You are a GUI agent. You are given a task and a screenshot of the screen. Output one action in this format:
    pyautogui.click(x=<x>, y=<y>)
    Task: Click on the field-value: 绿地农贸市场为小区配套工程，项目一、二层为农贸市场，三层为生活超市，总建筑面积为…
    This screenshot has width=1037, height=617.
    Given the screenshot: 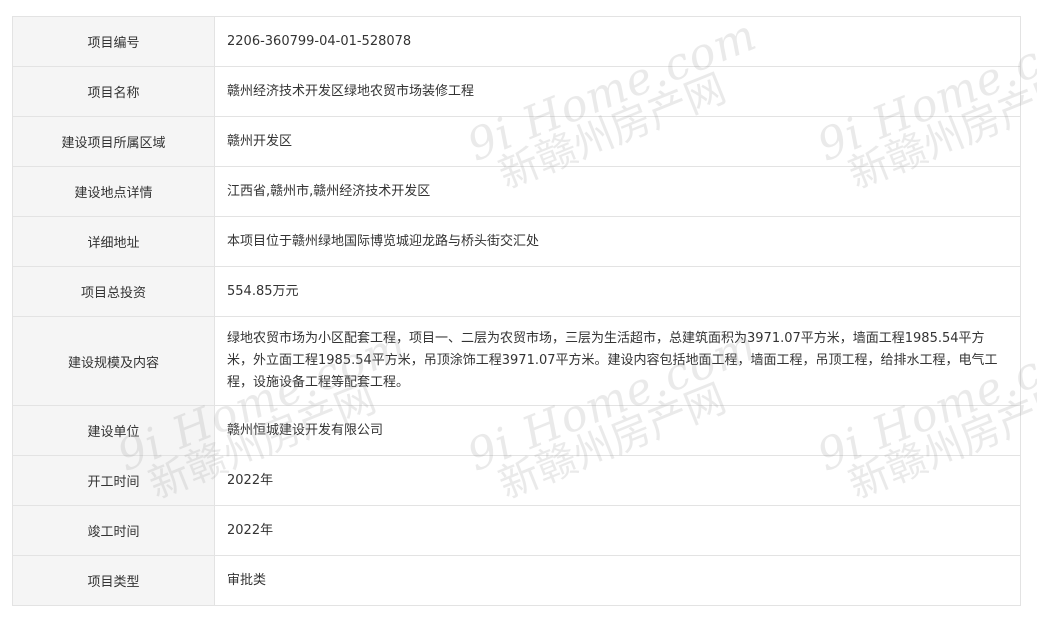 What is the action you would take?
    pyautogui.click(x=617, y=361)
    